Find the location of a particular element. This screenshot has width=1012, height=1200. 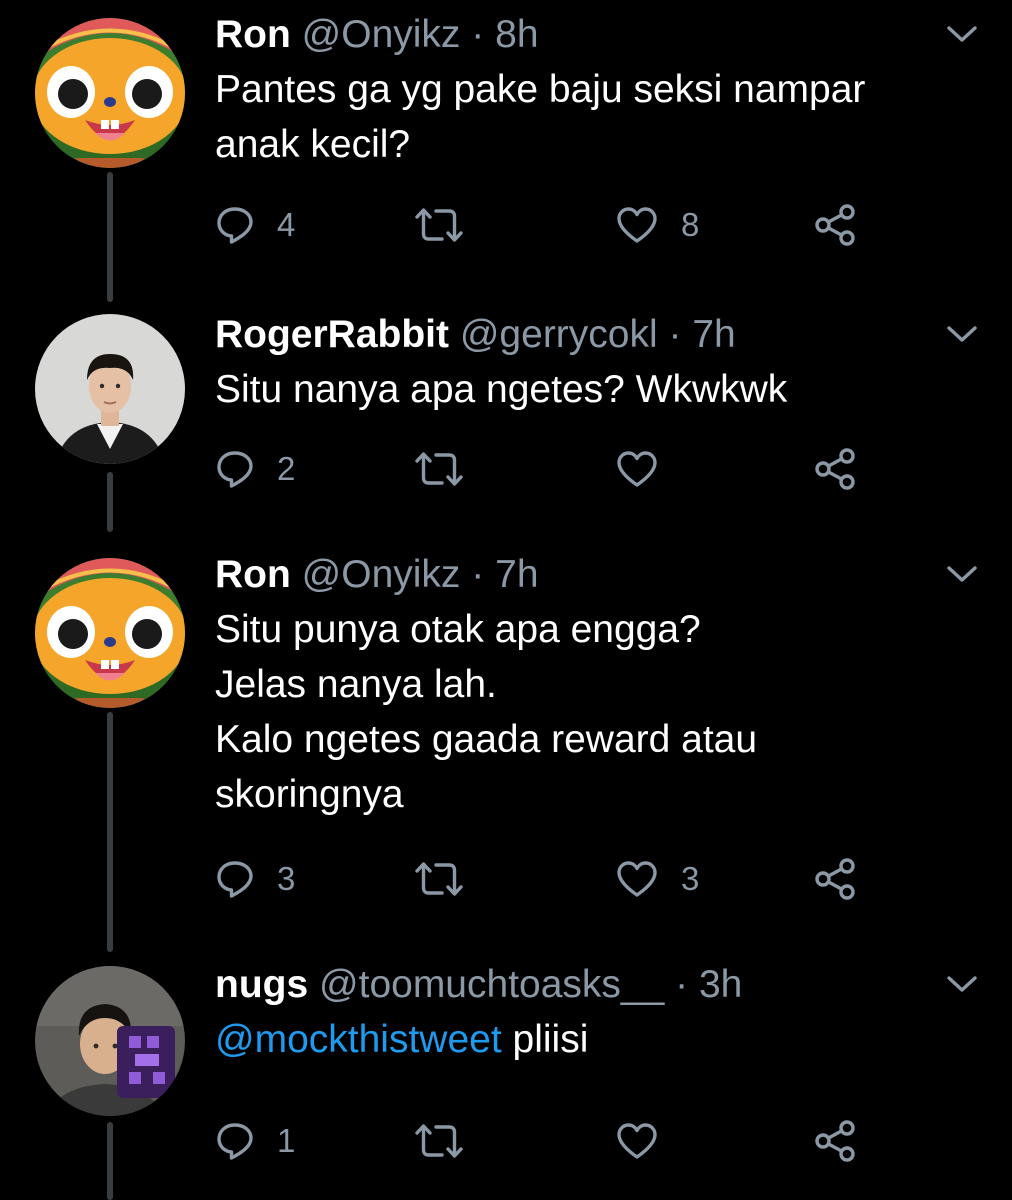

like-button: 8 is located at coordinates (657, 225).